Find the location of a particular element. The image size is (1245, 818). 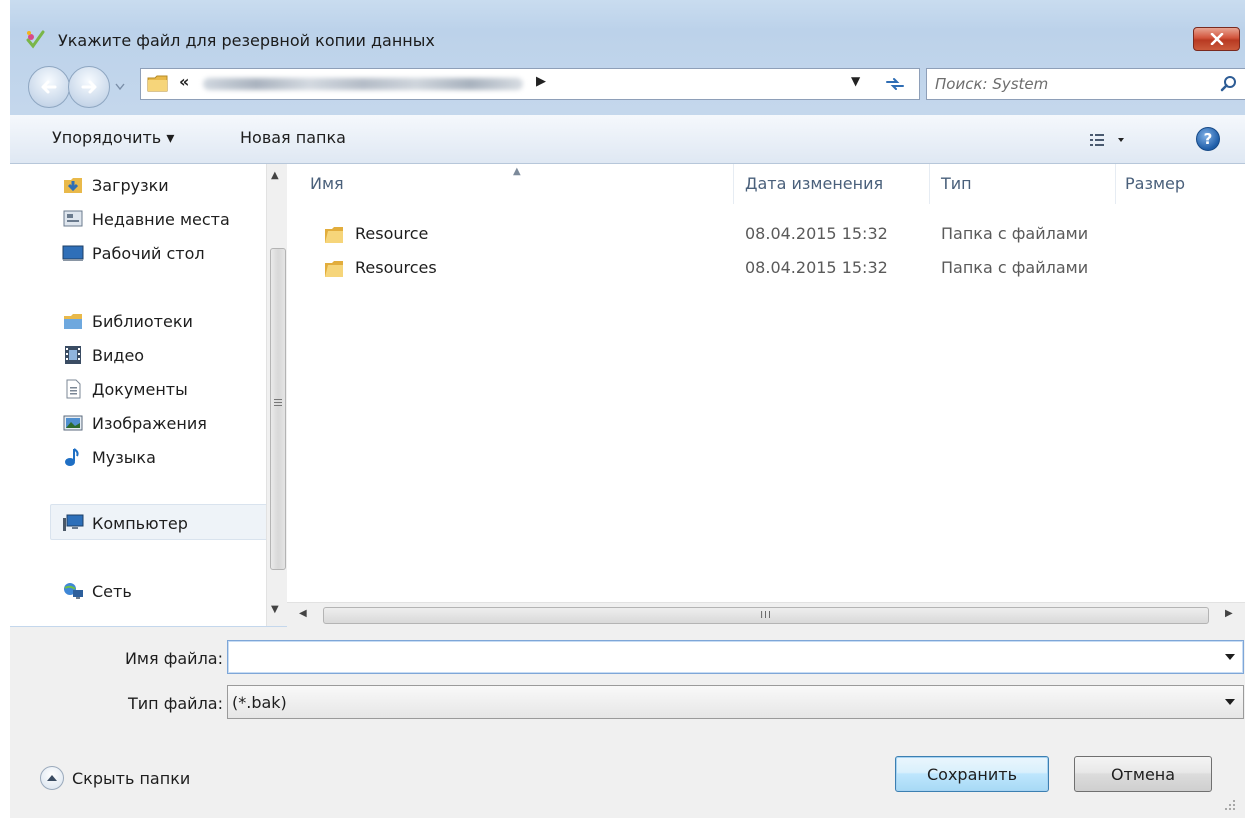

sidebar-item-label: Компьютер is located at coordinates (140, 523).